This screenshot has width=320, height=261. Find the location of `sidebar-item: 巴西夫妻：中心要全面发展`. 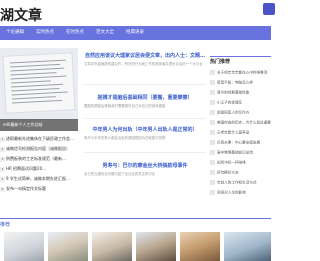

sidebar-item: 巴西夫妻：中心要全面发展 is located at coordinates (240, 143).